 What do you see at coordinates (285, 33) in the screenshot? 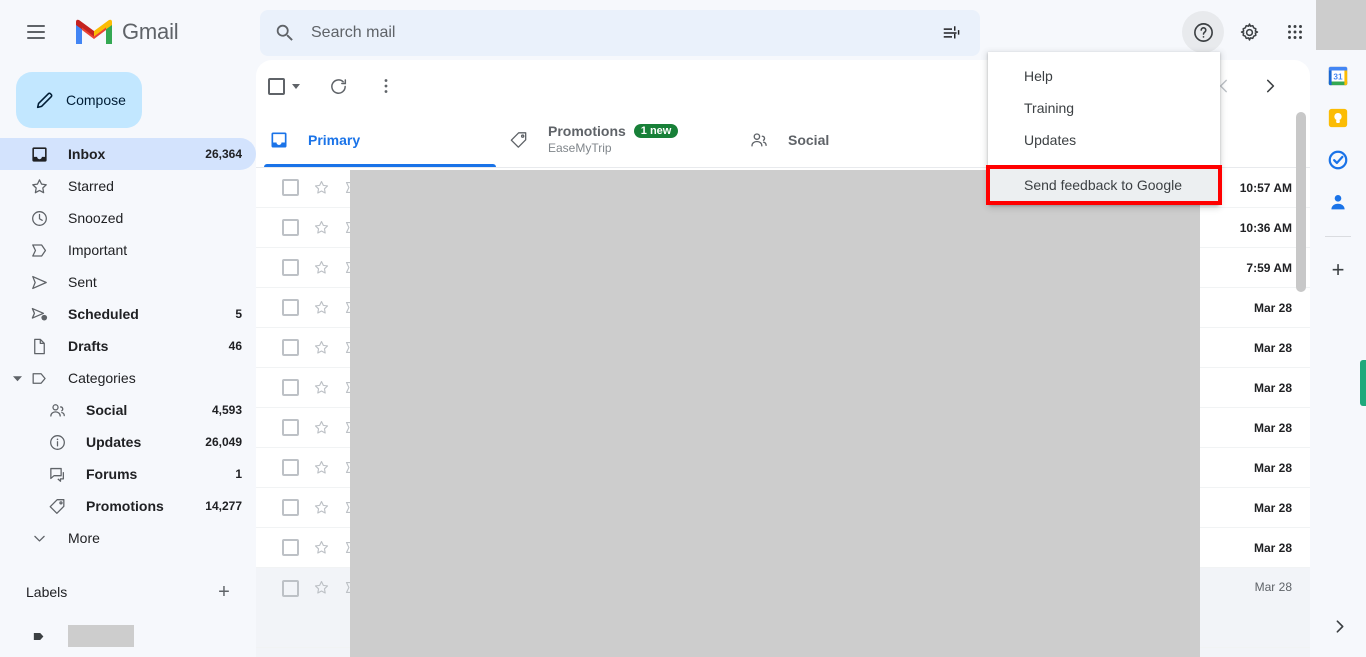
I see `search-icon` at bounding box center [285, 33].